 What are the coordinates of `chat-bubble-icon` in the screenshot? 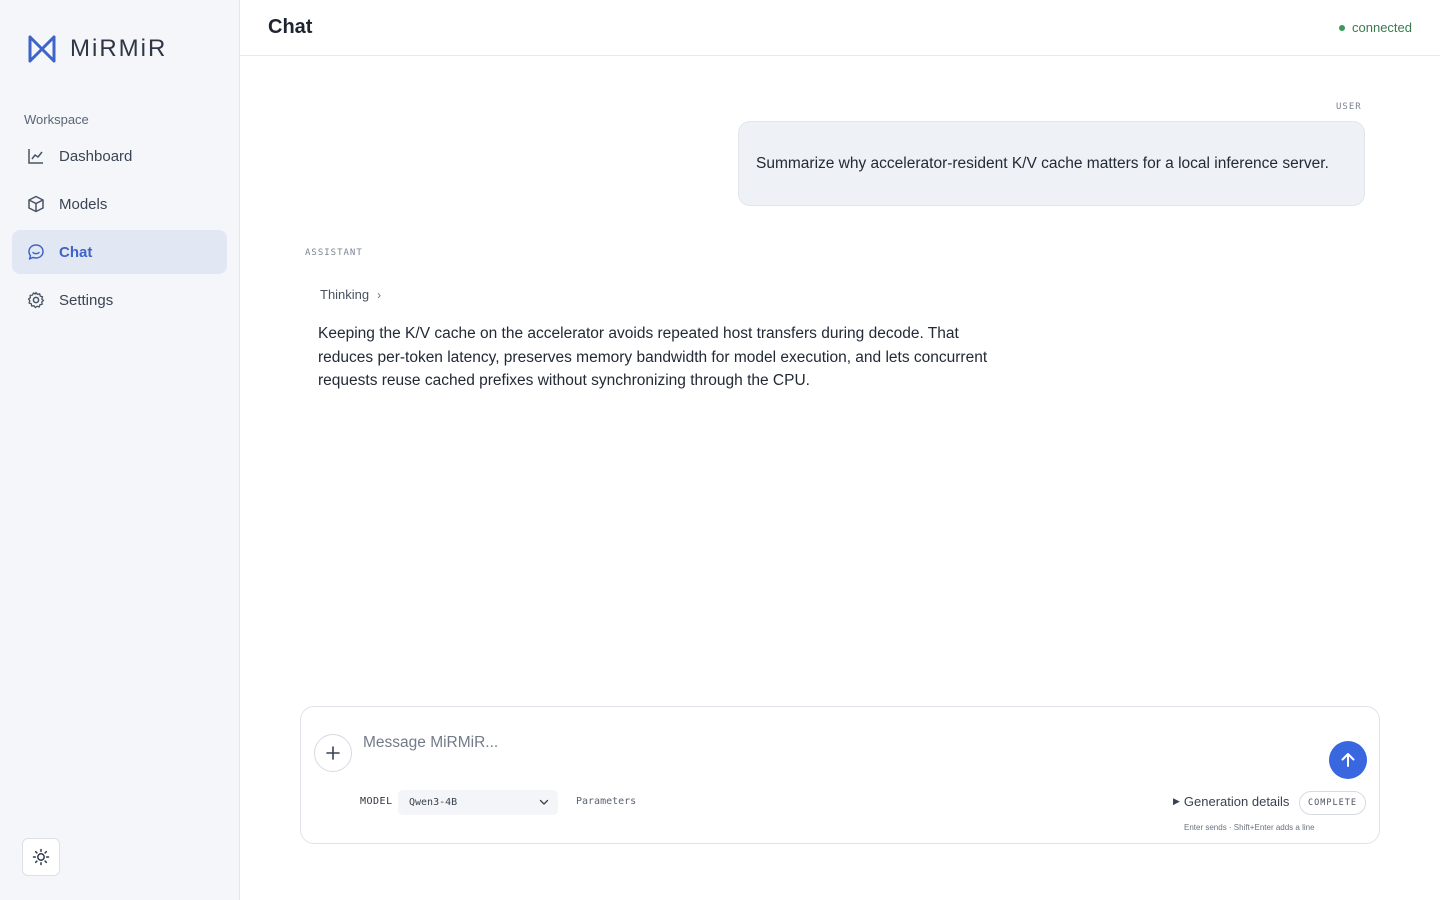 It's located at (36, 252).